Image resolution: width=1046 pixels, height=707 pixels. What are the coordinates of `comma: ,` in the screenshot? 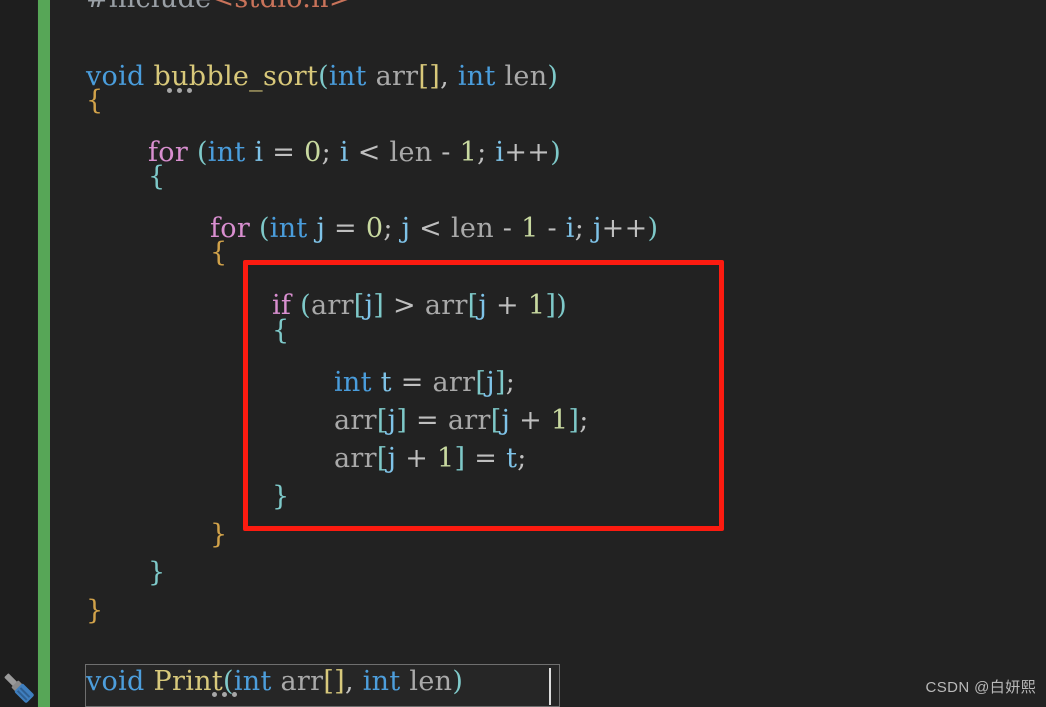 It's located at (449, 76).